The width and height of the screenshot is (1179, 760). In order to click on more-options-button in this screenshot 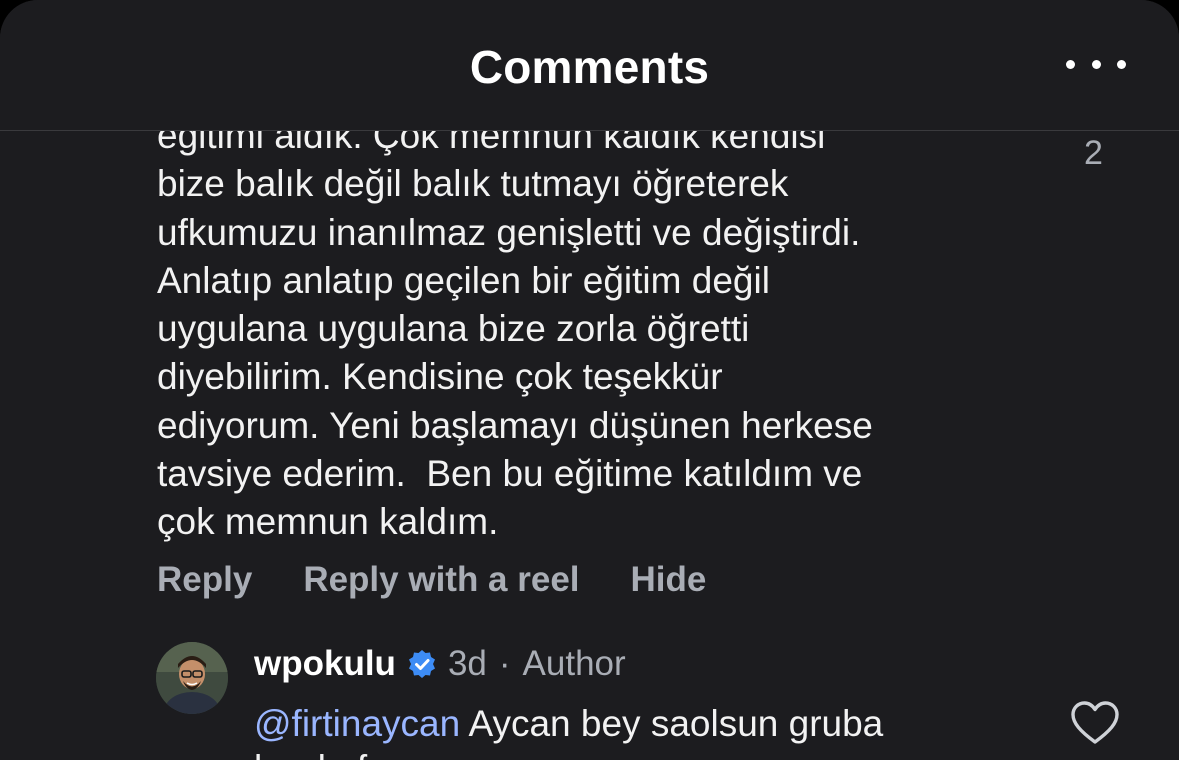, I will do `click(1096, 64)`.